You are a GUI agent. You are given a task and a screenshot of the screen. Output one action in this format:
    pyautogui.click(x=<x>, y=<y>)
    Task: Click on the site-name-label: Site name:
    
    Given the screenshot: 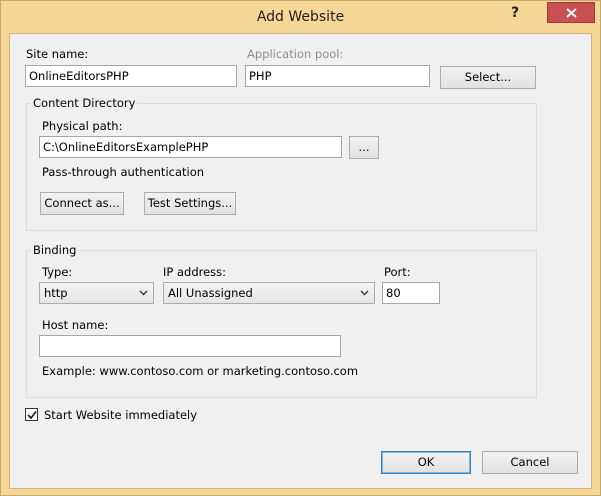 What is the action you would take?
    pyautogui.click(x=57, y=54)
    